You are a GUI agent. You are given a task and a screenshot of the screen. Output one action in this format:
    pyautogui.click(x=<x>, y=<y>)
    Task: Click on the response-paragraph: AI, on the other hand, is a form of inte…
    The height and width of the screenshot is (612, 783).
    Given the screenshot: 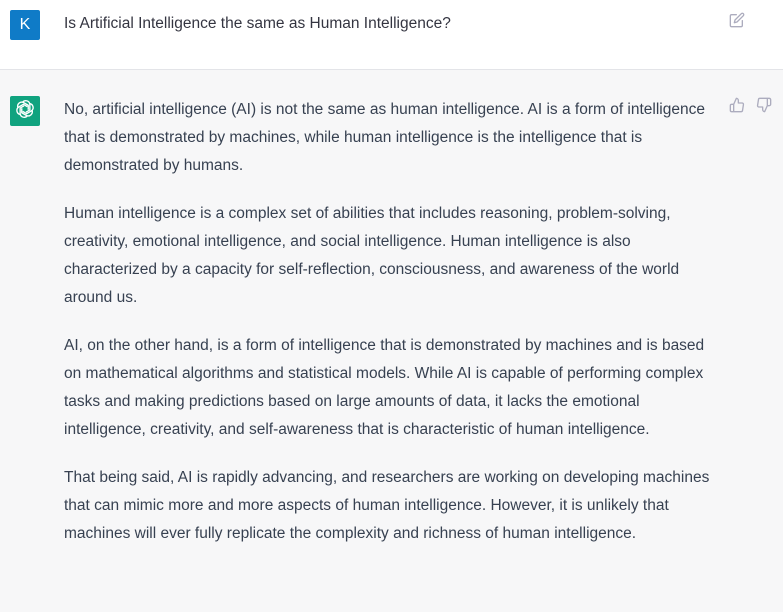 What is the action you would take?
    pyautogui.click(x=384, y=387)
    